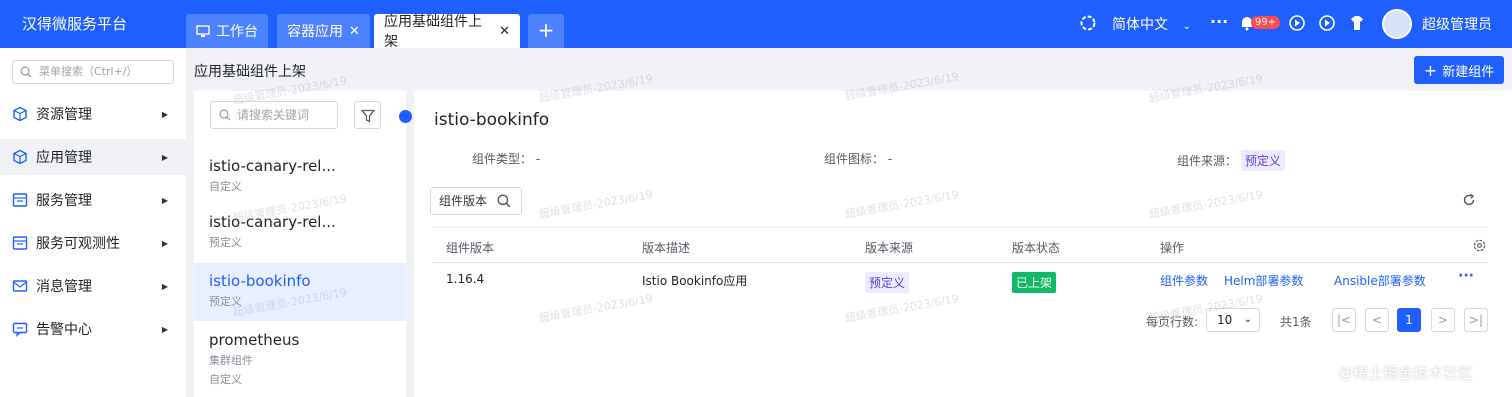 The width and height of the screenshot is (1512, 397). Describe the element at coordinates (1266, 22) in the screenshot. I see `notification-badge: 99+` at that location.